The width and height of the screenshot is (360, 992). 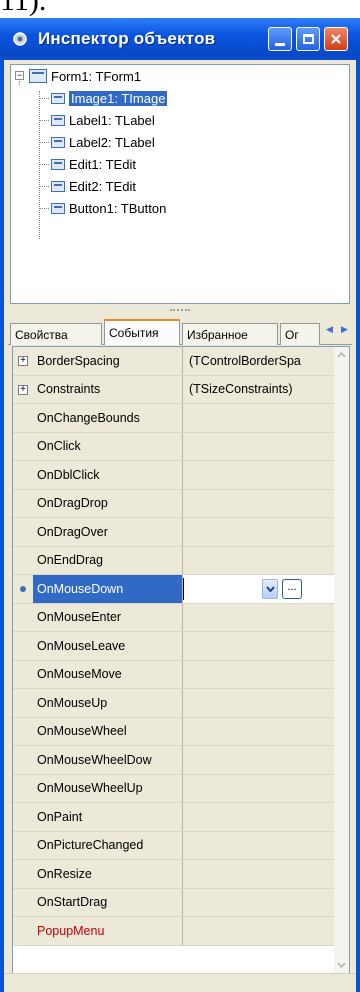 What do you see at coordinates (308, 39) in the screenshot?
I see `maximize-button` at bounding box center [308, 39].